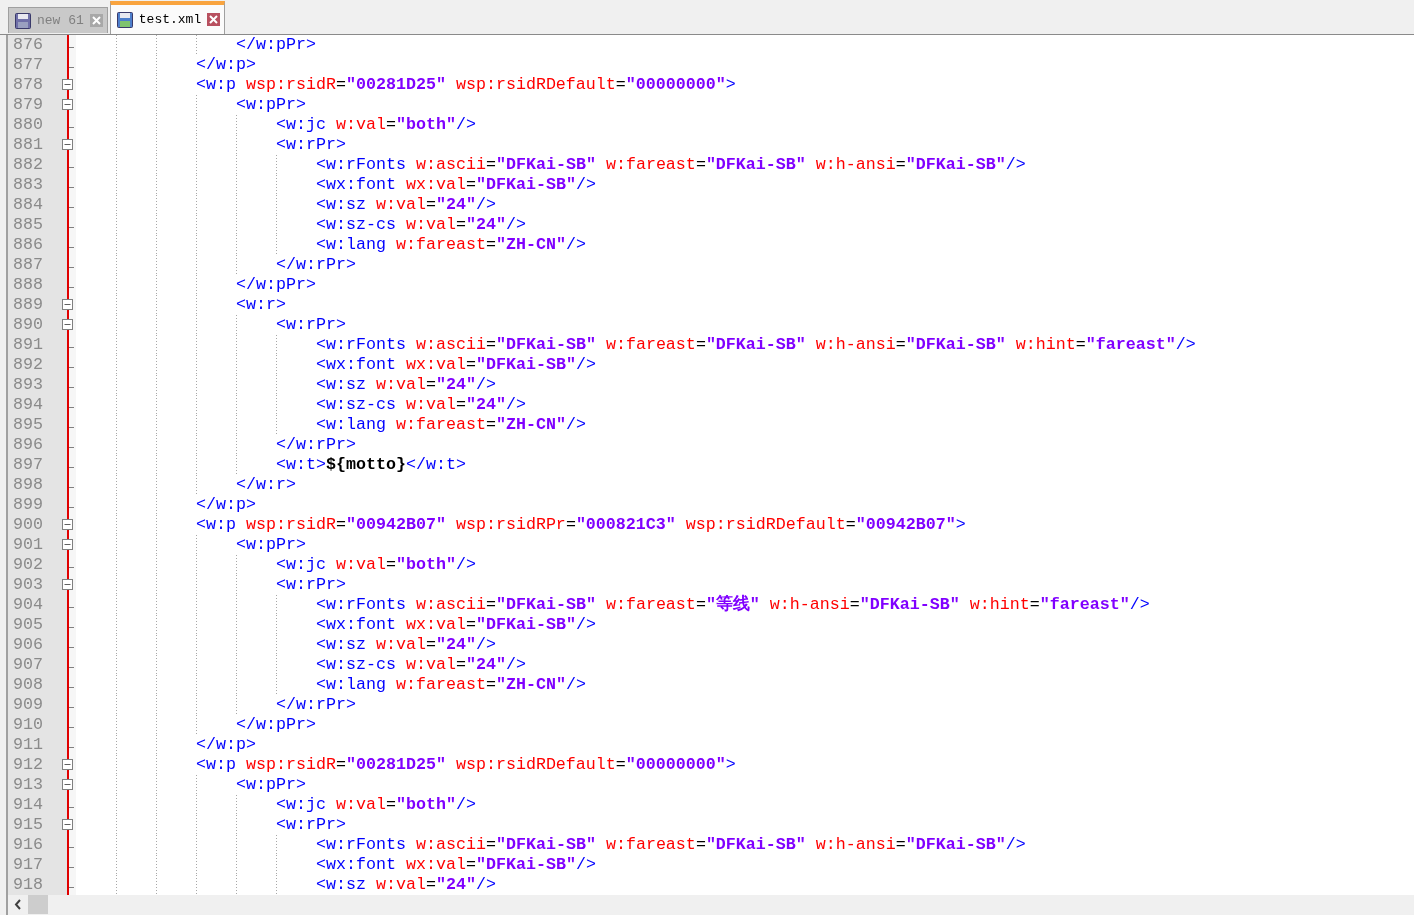 The width and height of the screenshot is (1414, 915). Describe the element at coordinates (34, 445) in the screenshot. I see `line-number: 896` at that location.